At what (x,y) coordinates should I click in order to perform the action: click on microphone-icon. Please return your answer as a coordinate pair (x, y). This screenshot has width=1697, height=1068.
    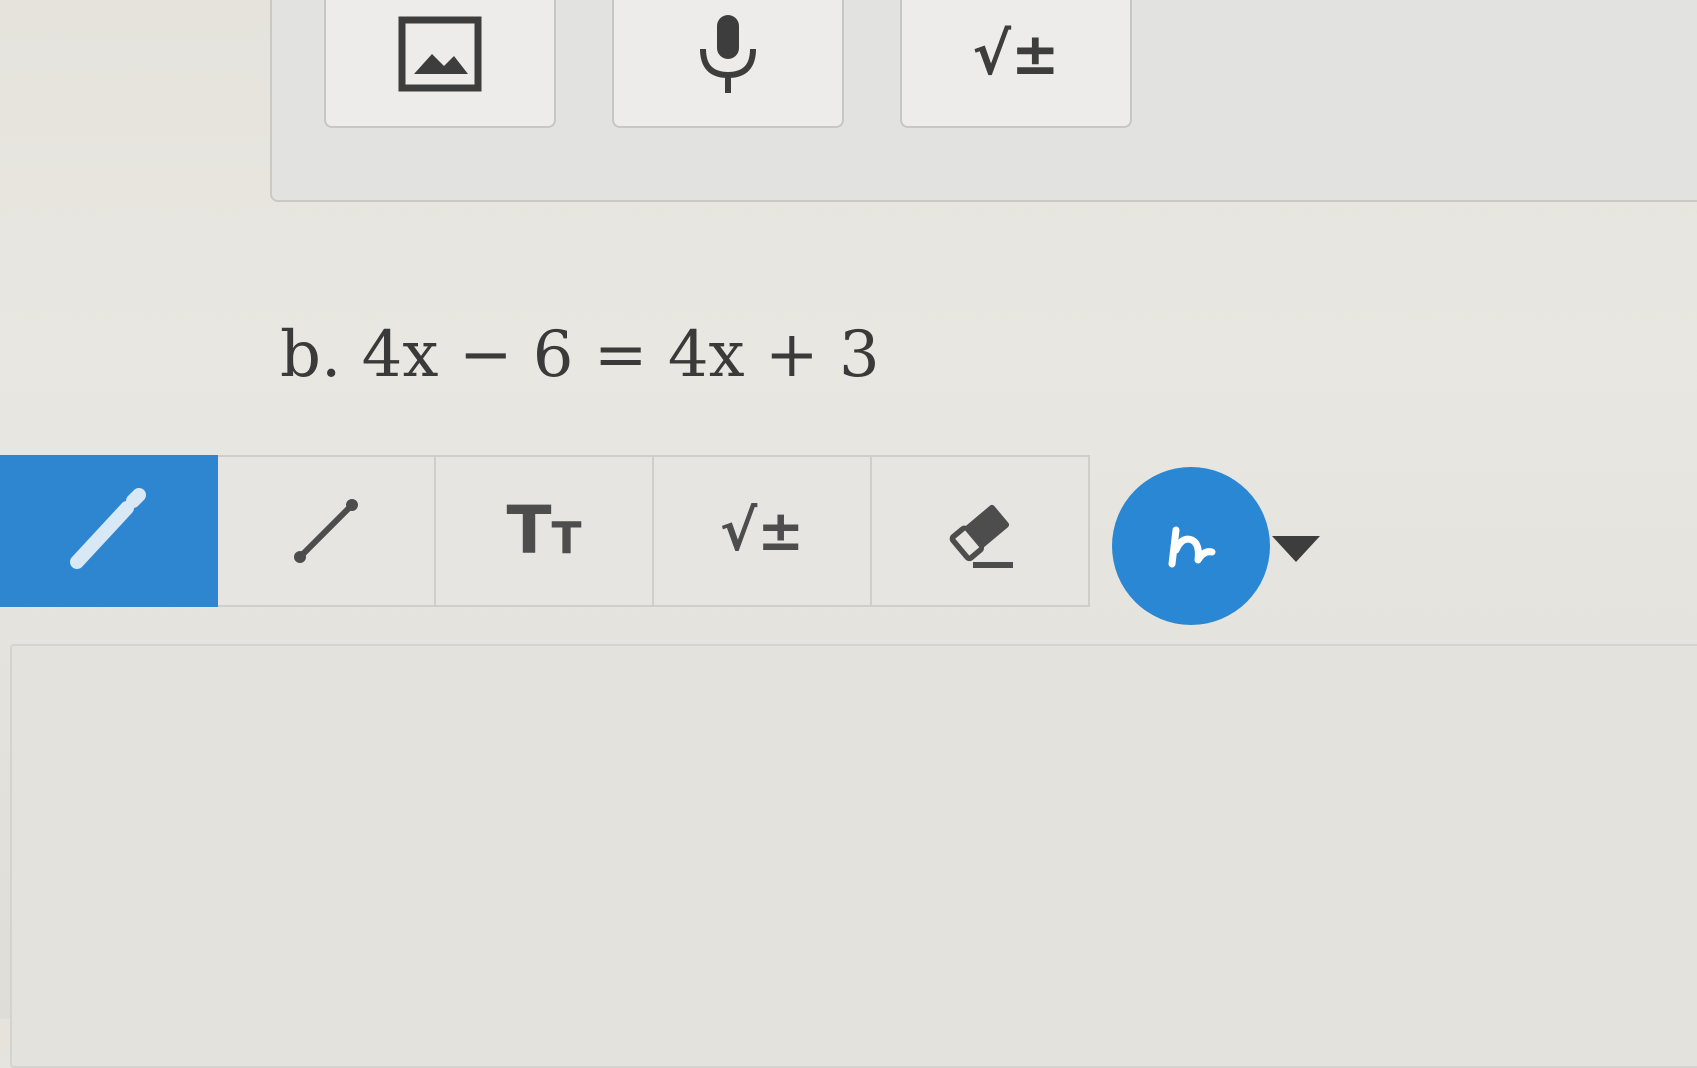
    Looking at the image, I should click on (728, 54).